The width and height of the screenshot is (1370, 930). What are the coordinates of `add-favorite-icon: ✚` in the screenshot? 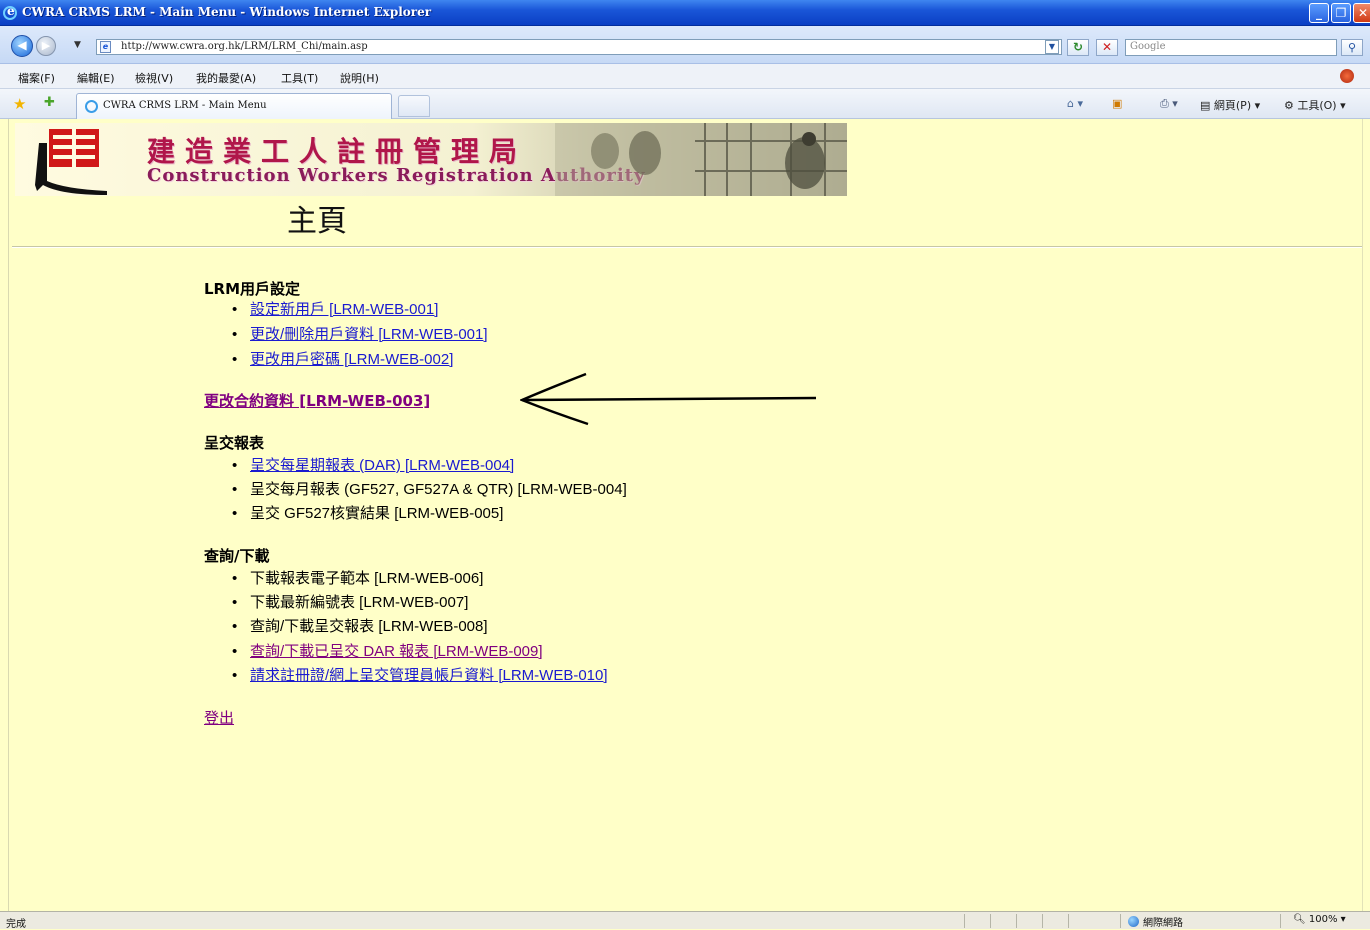 It's located at (49, 102).